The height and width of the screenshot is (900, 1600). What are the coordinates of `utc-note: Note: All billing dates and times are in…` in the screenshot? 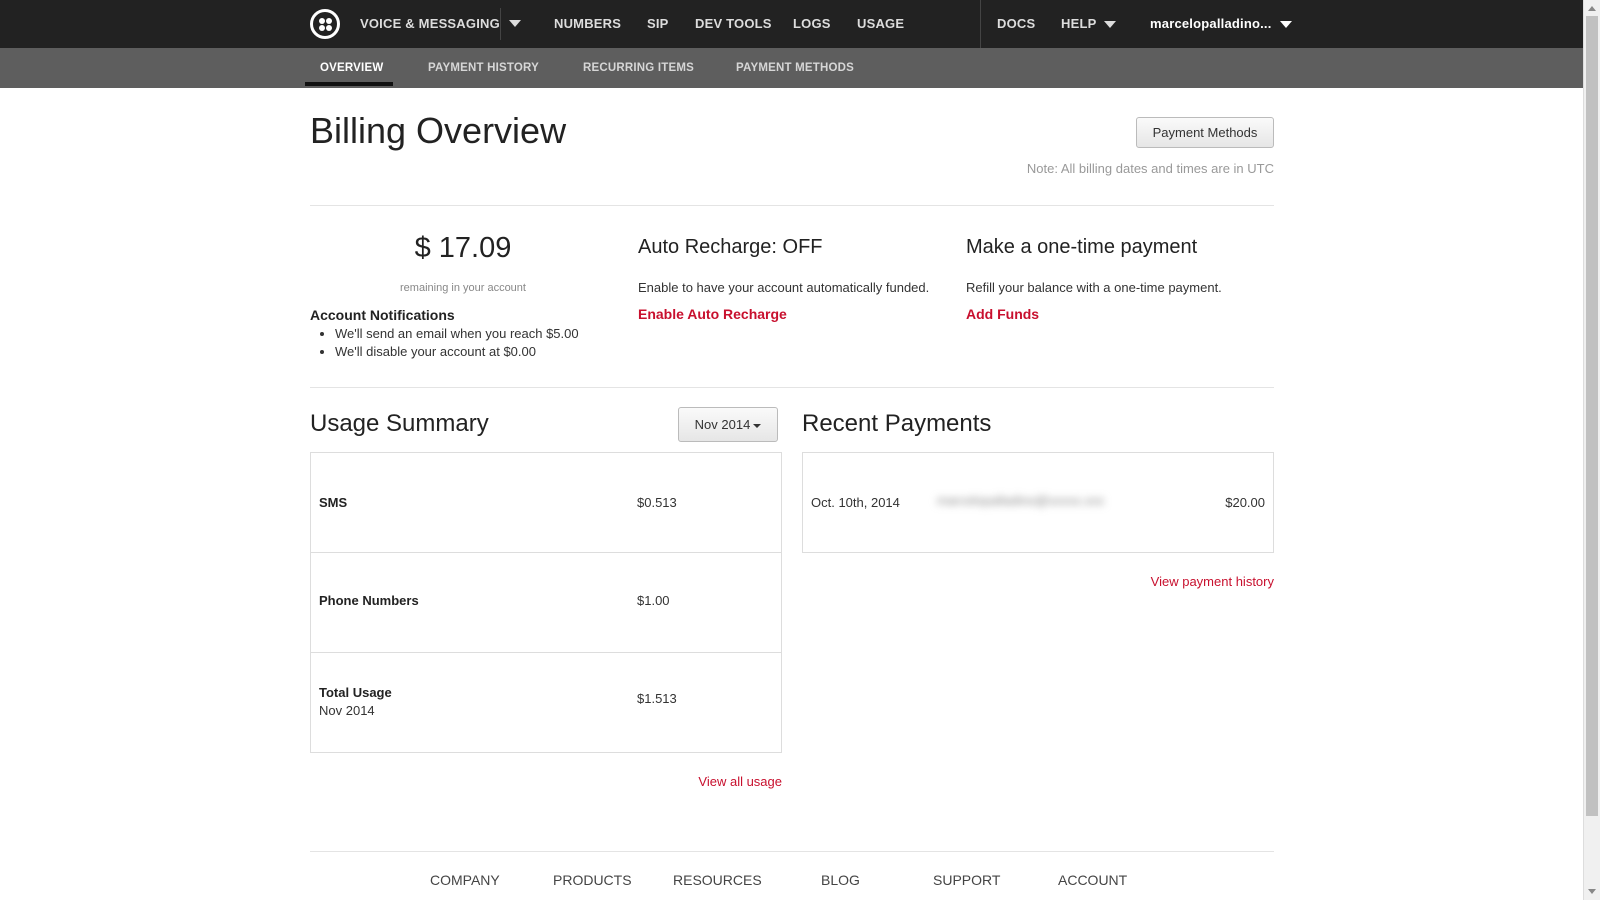 It's located at (1150, 168).